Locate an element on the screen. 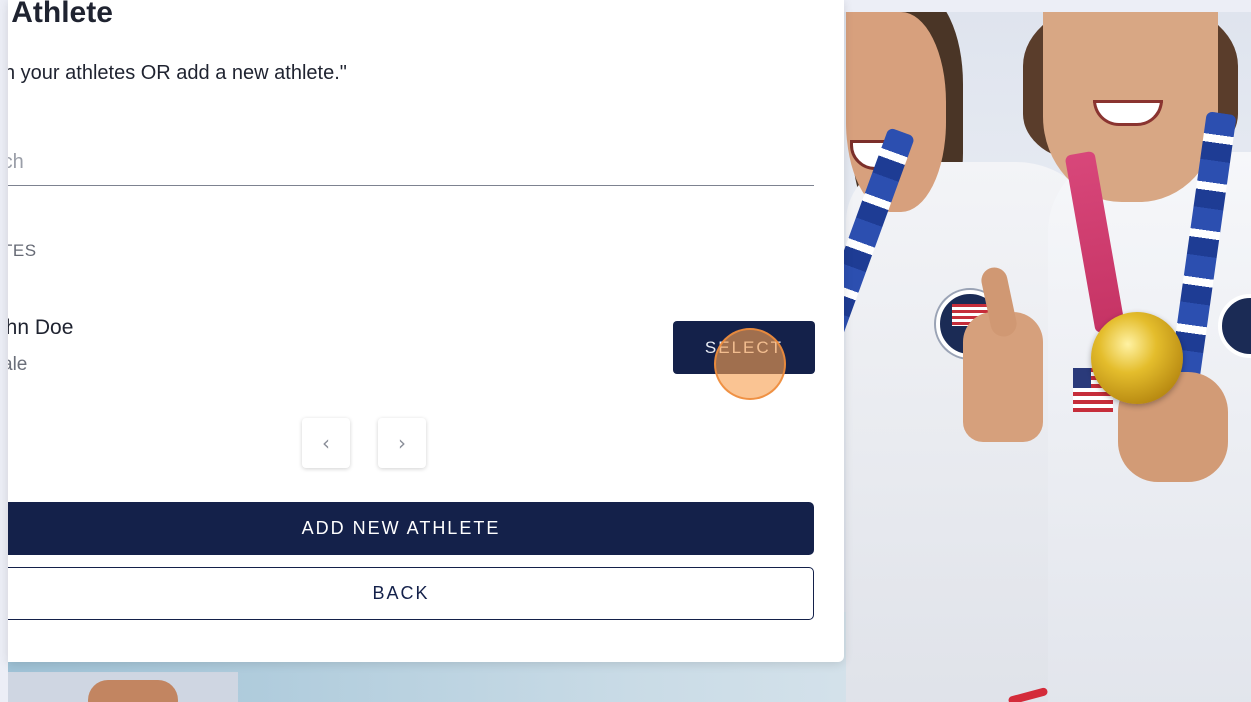 This screenshot has width=1251, height=702. chevron-left-icon: ‹ is located at coordinates (326, 443).